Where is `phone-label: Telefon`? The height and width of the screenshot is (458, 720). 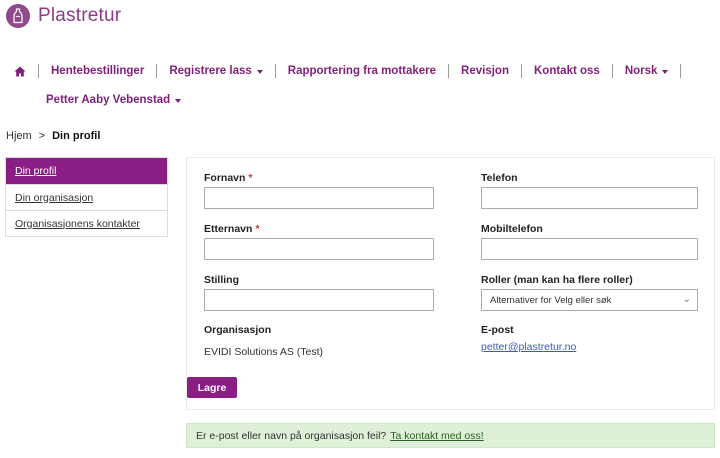
phone-label: Telefon is located at coordinates (499, 178).